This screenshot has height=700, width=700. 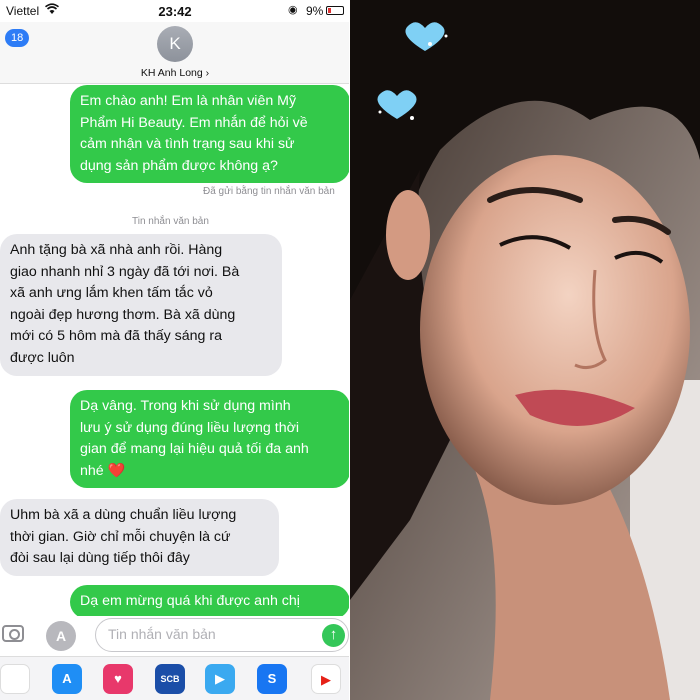 I want to click on battery-percent: 9%, so click(x=315, y=11).